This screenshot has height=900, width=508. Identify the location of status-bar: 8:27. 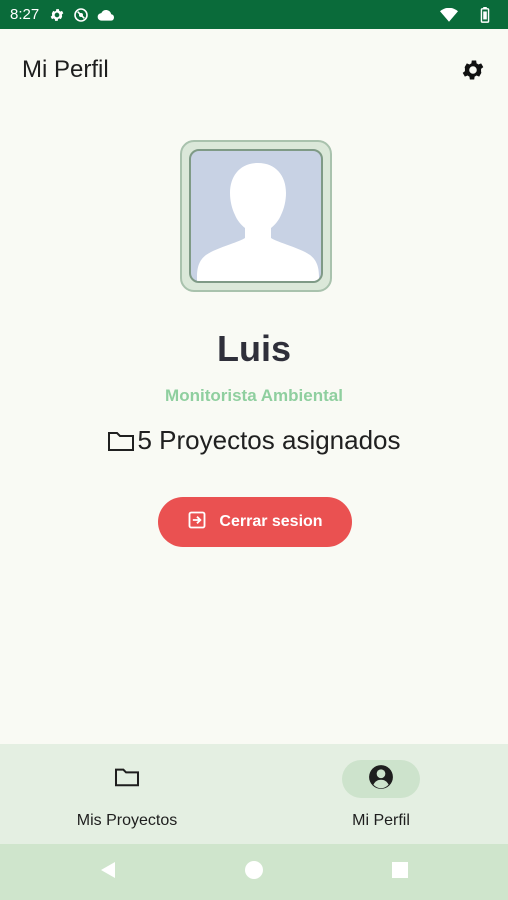
(254, 14).